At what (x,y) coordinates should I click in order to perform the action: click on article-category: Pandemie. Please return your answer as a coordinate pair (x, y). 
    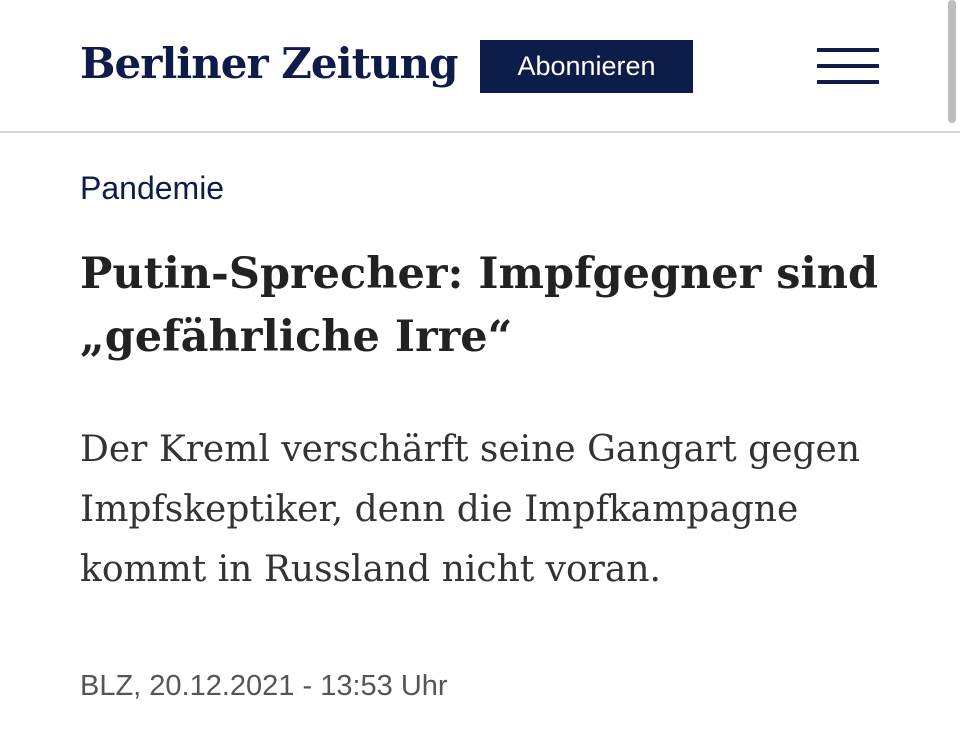
    Looking at the image, I should click on (152, 188).